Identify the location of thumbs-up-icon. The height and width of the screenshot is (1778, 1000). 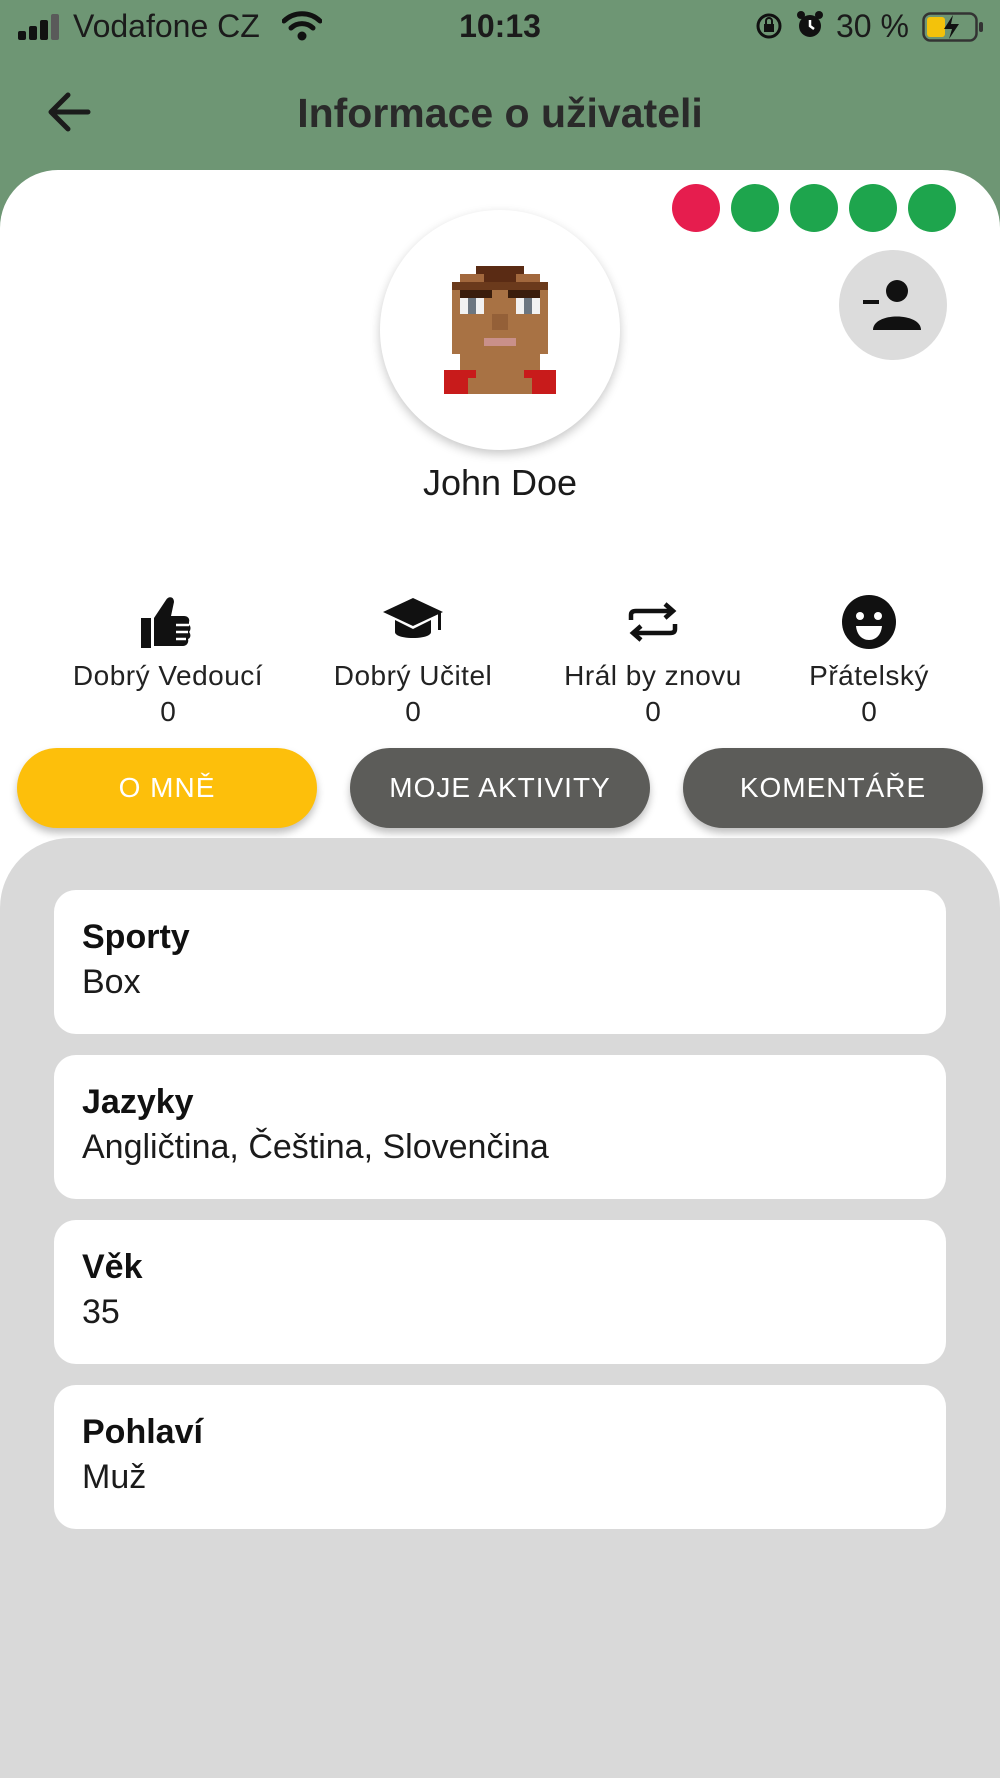
(166, 622).